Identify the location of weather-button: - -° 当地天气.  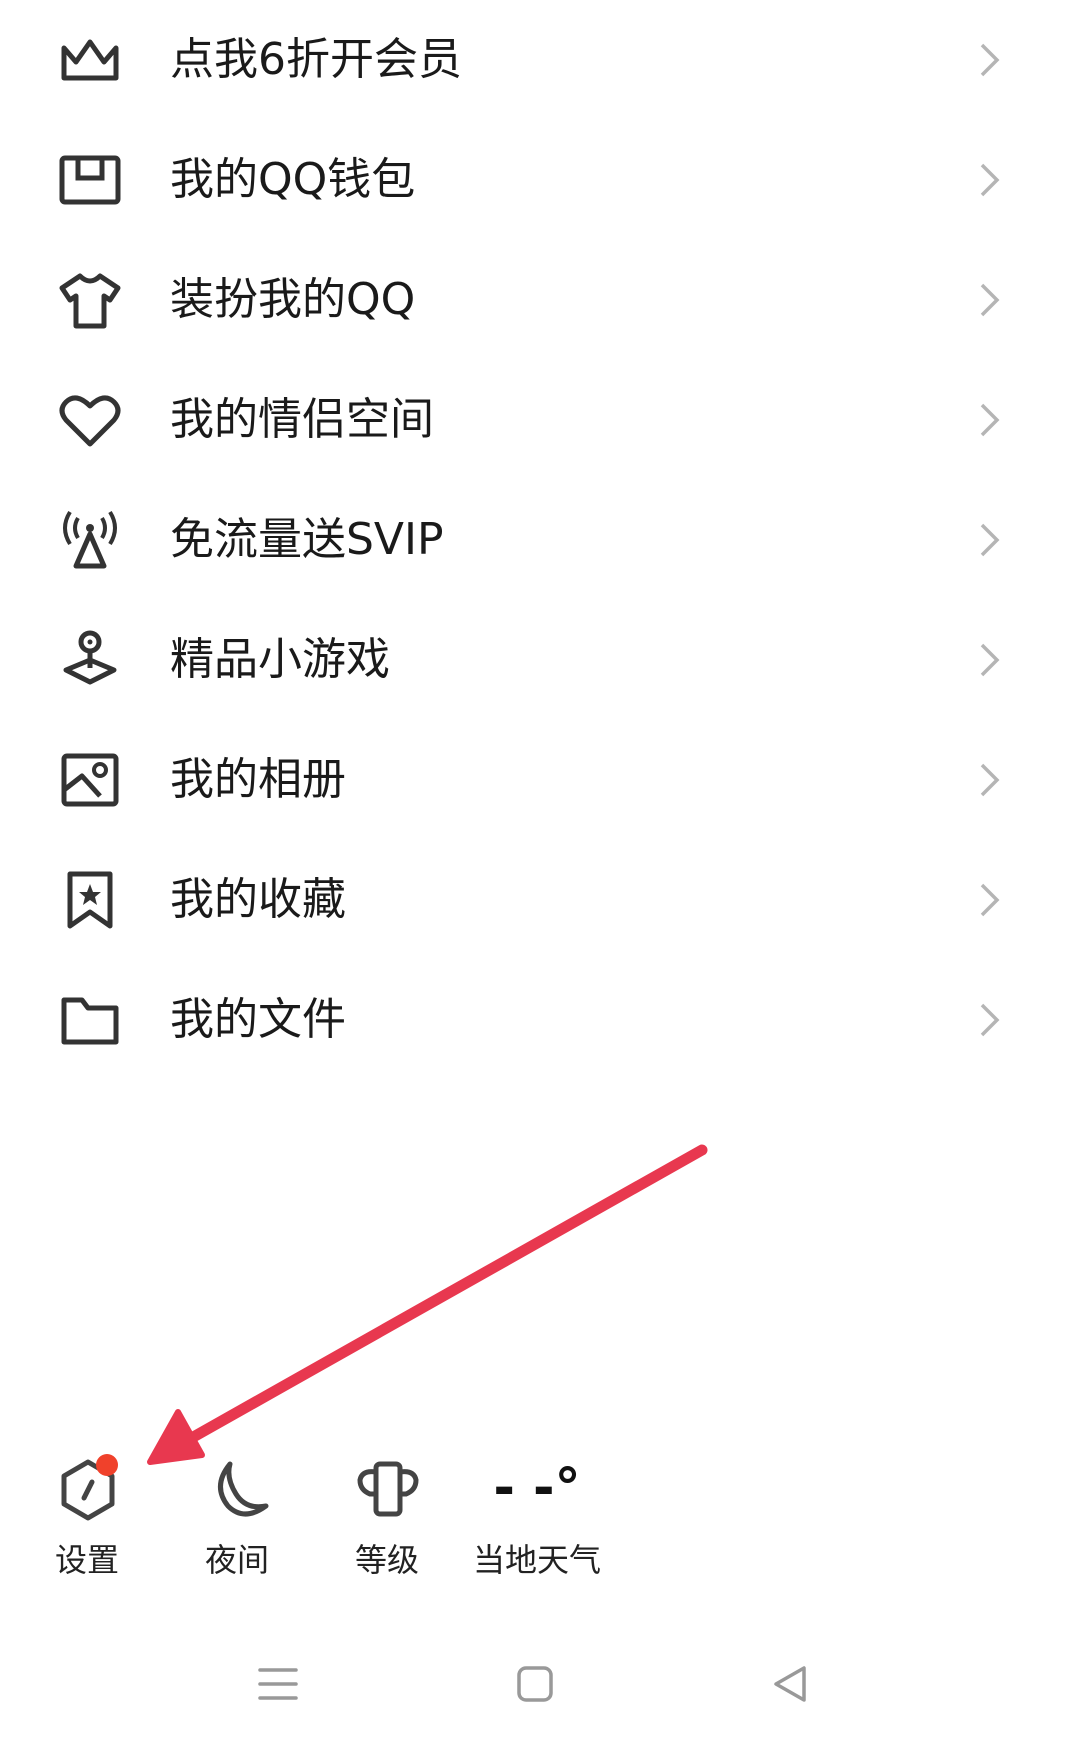
(537, 1515).